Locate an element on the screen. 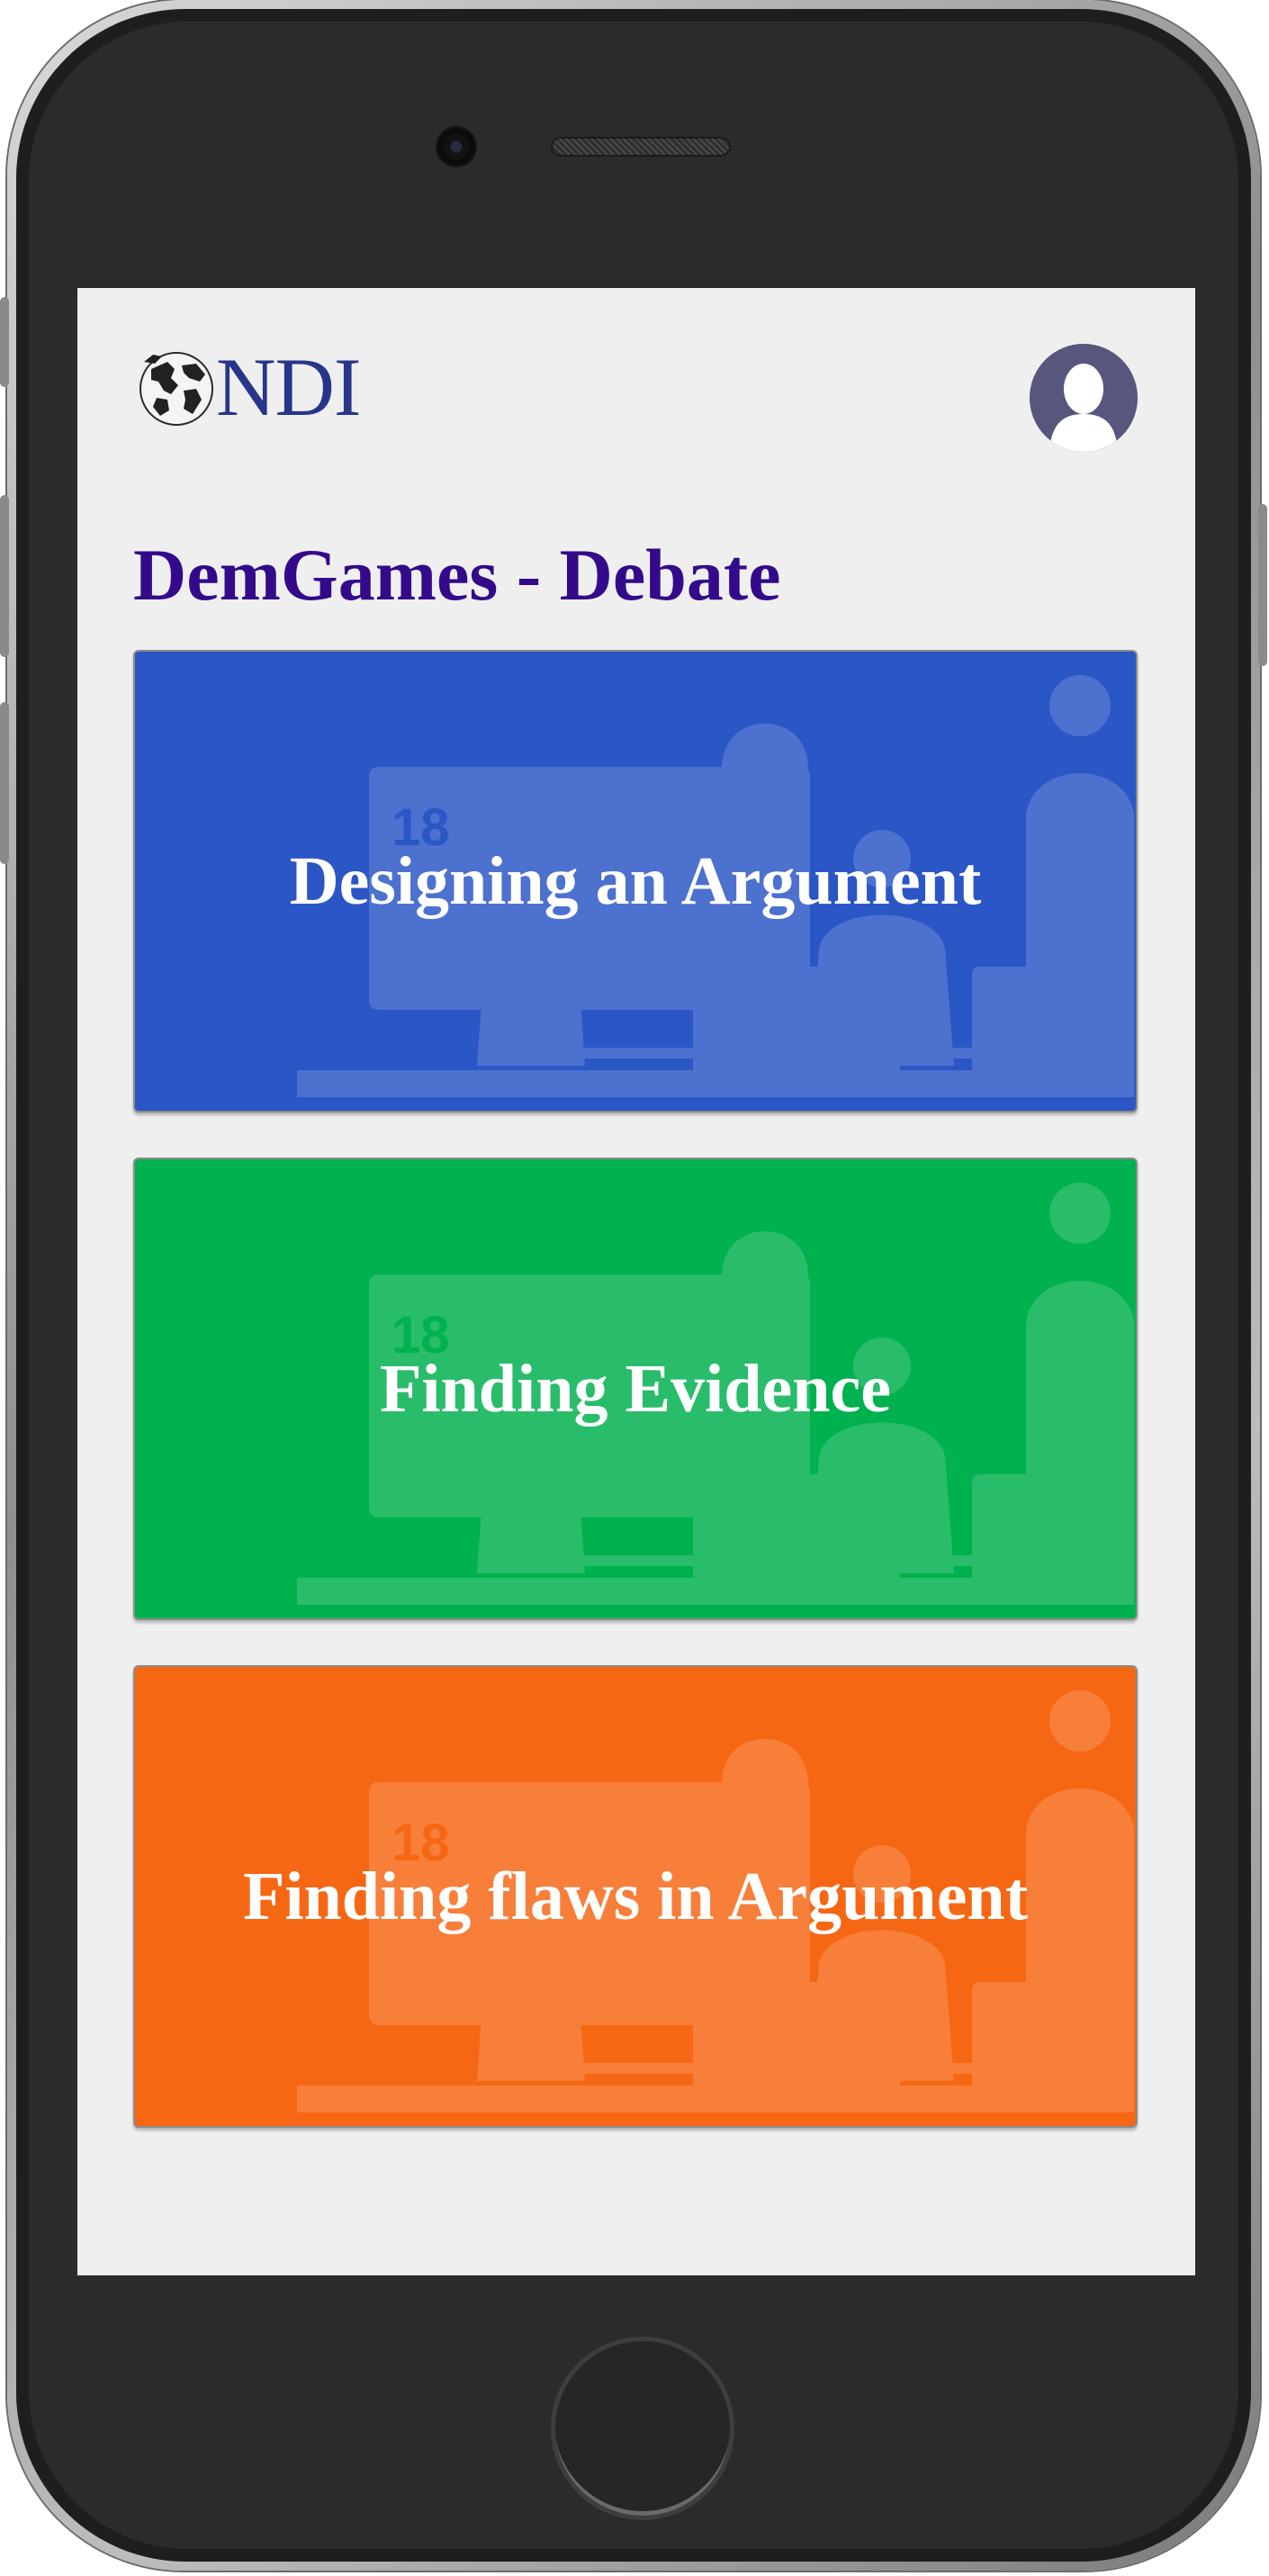 This screenshot has height=2576, width=1269. card-label: Finding Evidence is located at coordinates (635, 1388).